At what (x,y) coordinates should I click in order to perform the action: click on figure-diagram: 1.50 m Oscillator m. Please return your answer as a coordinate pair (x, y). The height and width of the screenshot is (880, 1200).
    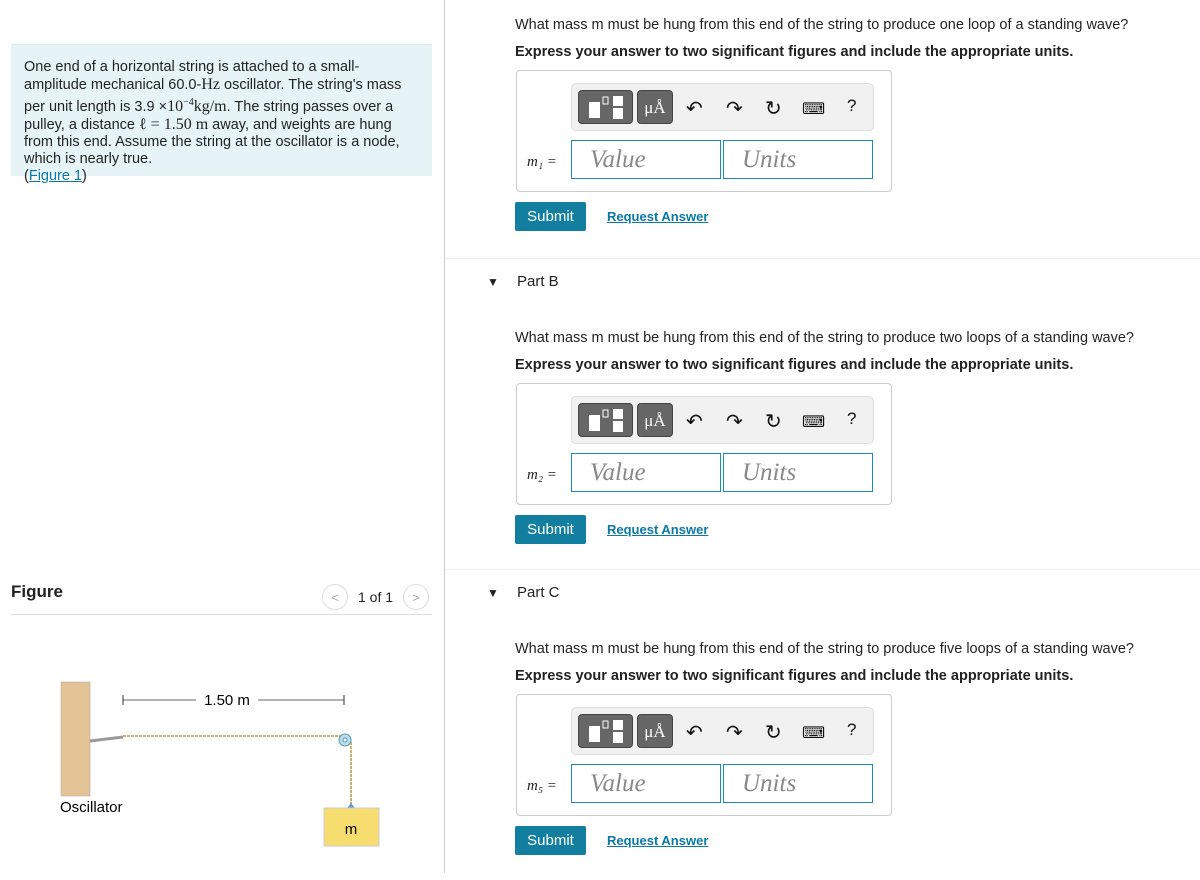
    Looking at the image, I should click on (220, 764).